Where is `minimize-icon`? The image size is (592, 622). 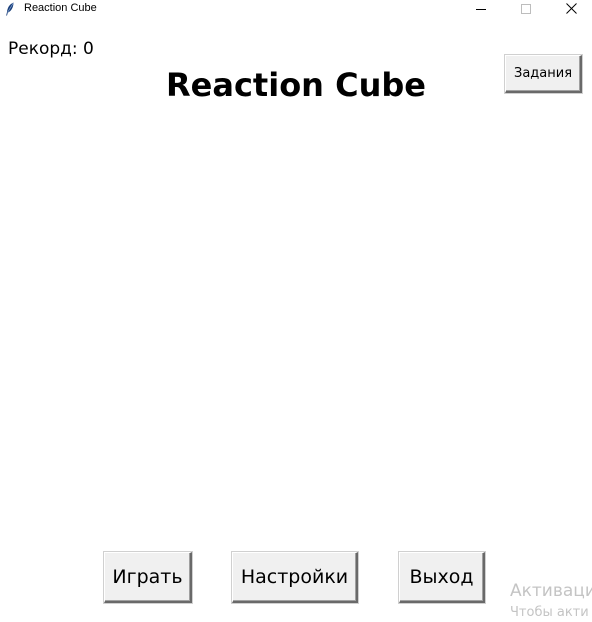
minimize-icon is located at coordinates (481, 9).